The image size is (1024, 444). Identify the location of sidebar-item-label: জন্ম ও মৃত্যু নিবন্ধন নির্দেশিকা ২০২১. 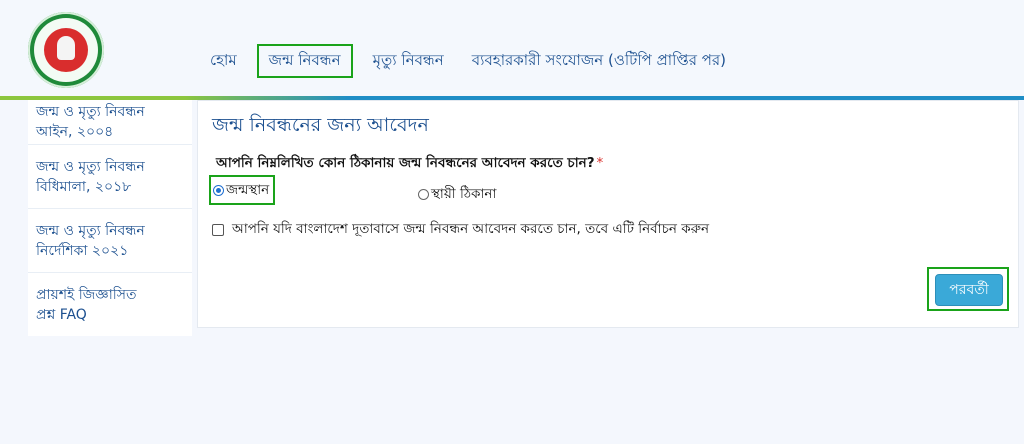
(90, 241).